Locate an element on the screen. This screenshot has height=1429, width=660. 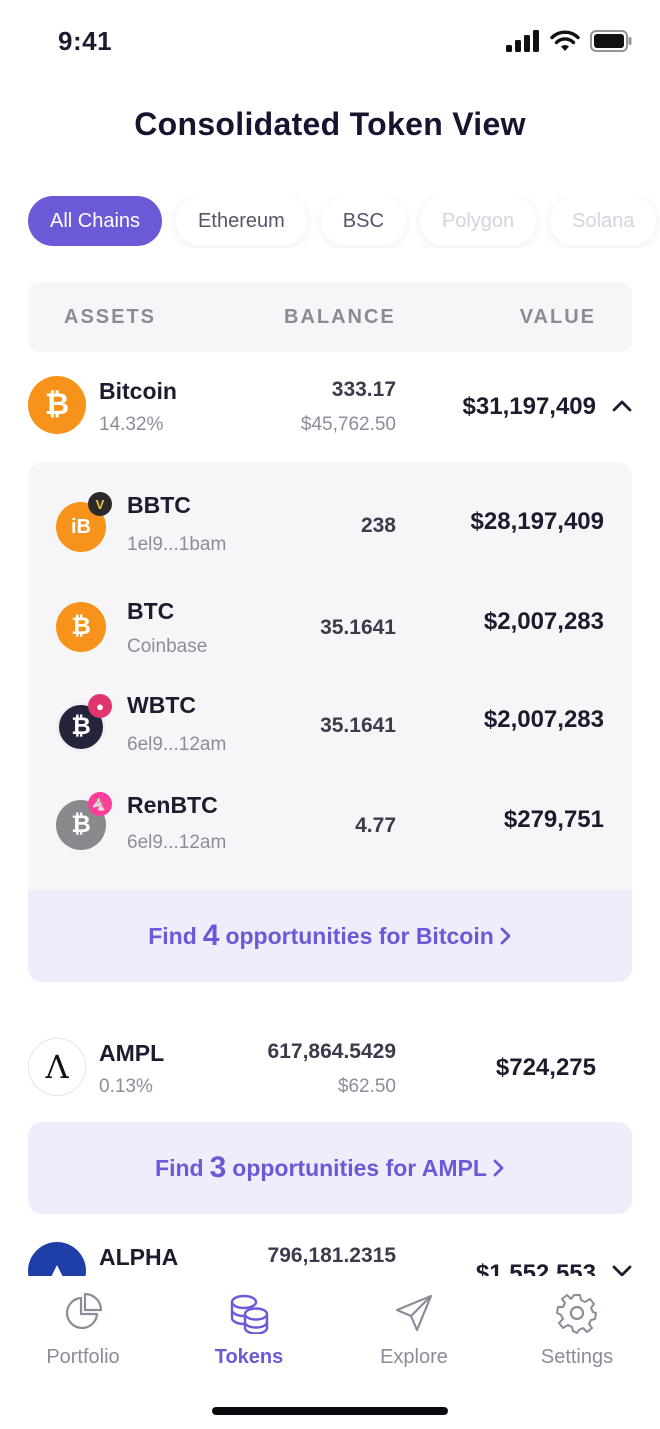
status-icons is located at coordinates (569, 41).